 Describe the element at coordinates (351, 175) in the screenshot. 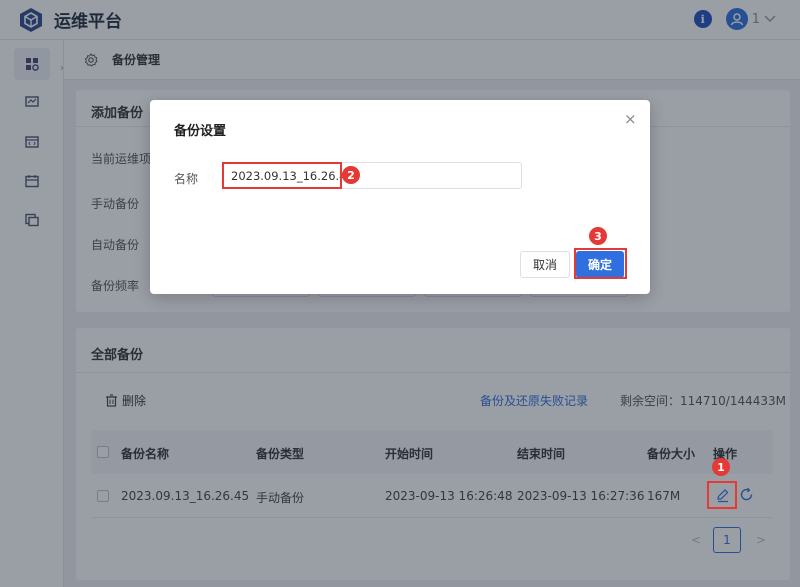

I see `step-badge-2: 2` at that location.